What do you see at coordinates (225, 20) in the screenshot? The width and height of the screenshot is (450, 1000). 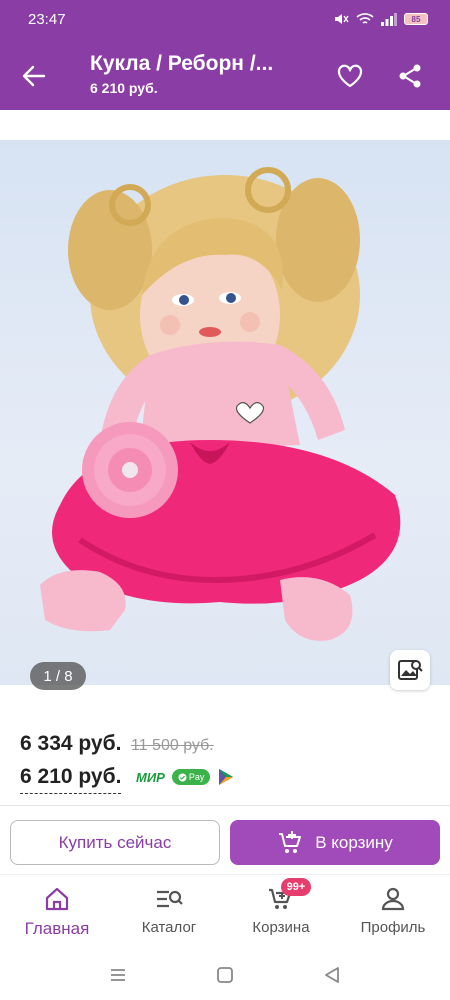 I see `status-bar: 23:47 85` at bounding box center [225, 20].